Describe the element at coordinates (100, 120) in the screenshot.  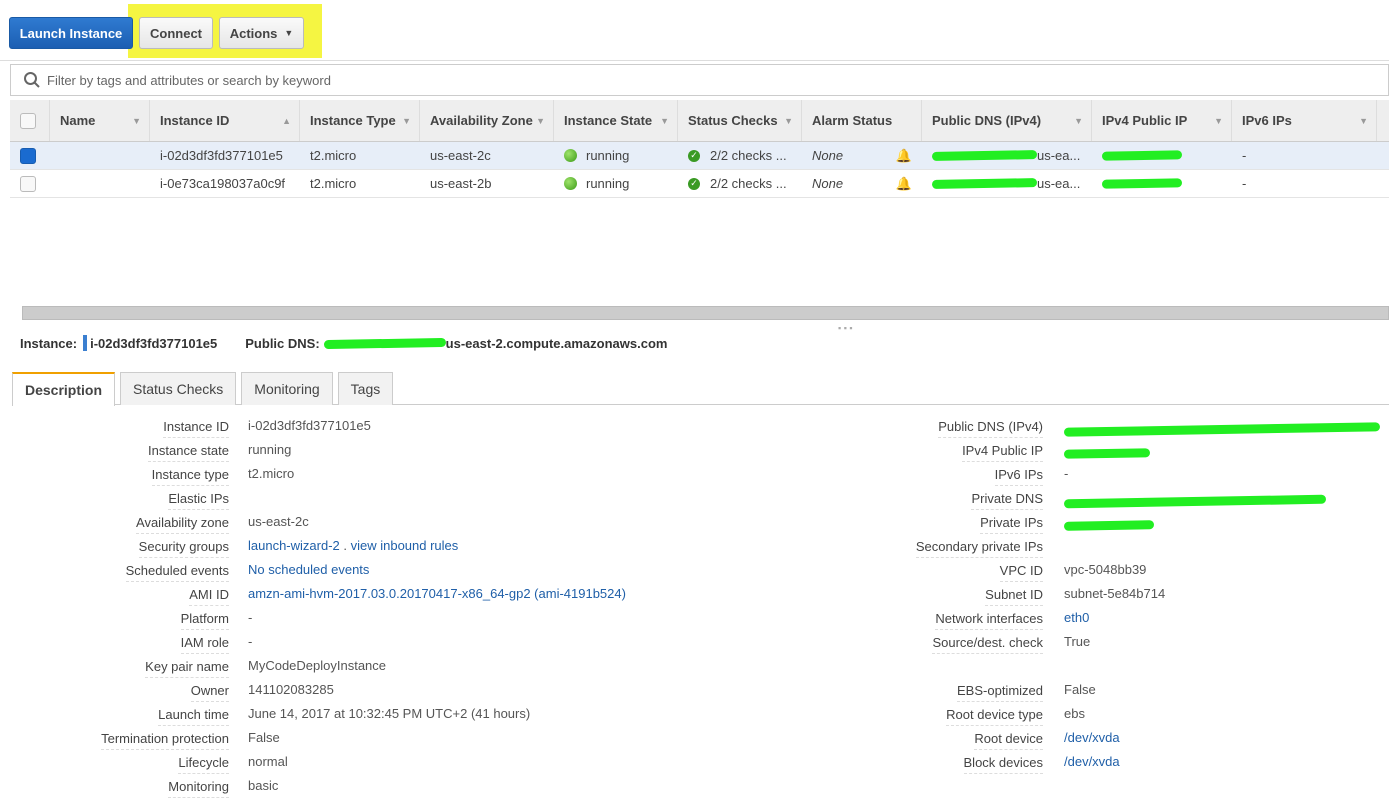
I see `column-header: Name ▼` at that location.